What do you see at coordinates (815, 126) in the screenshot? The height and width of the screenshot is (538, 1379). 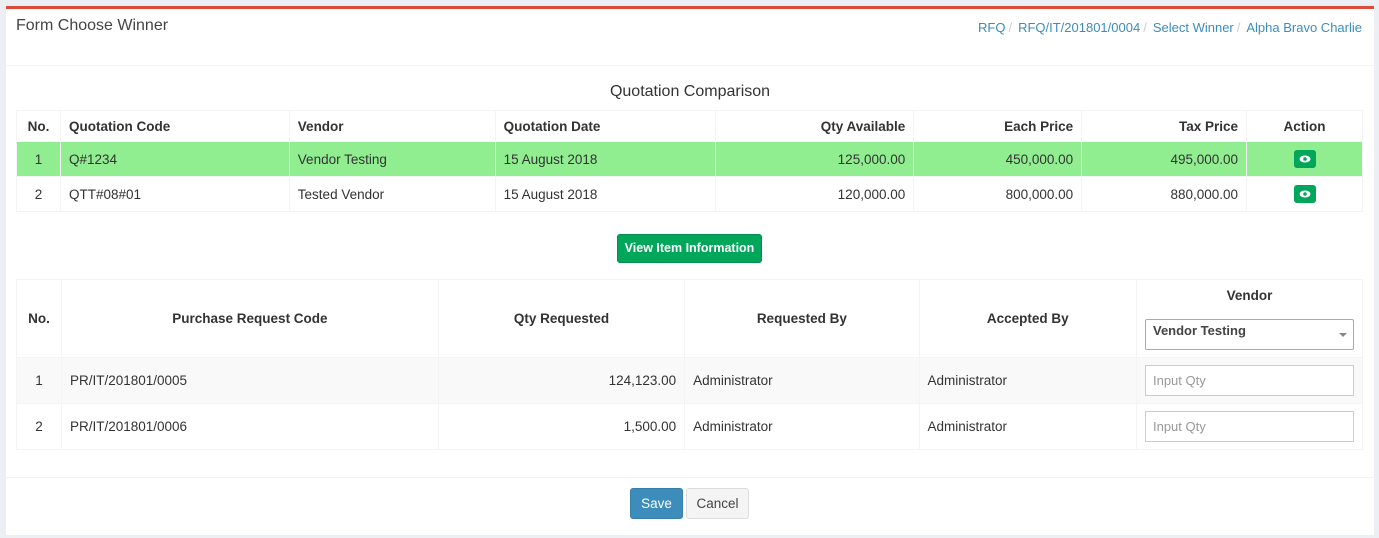 I see `col-qty-available: Qty Available` at bounding box center [815, 126].